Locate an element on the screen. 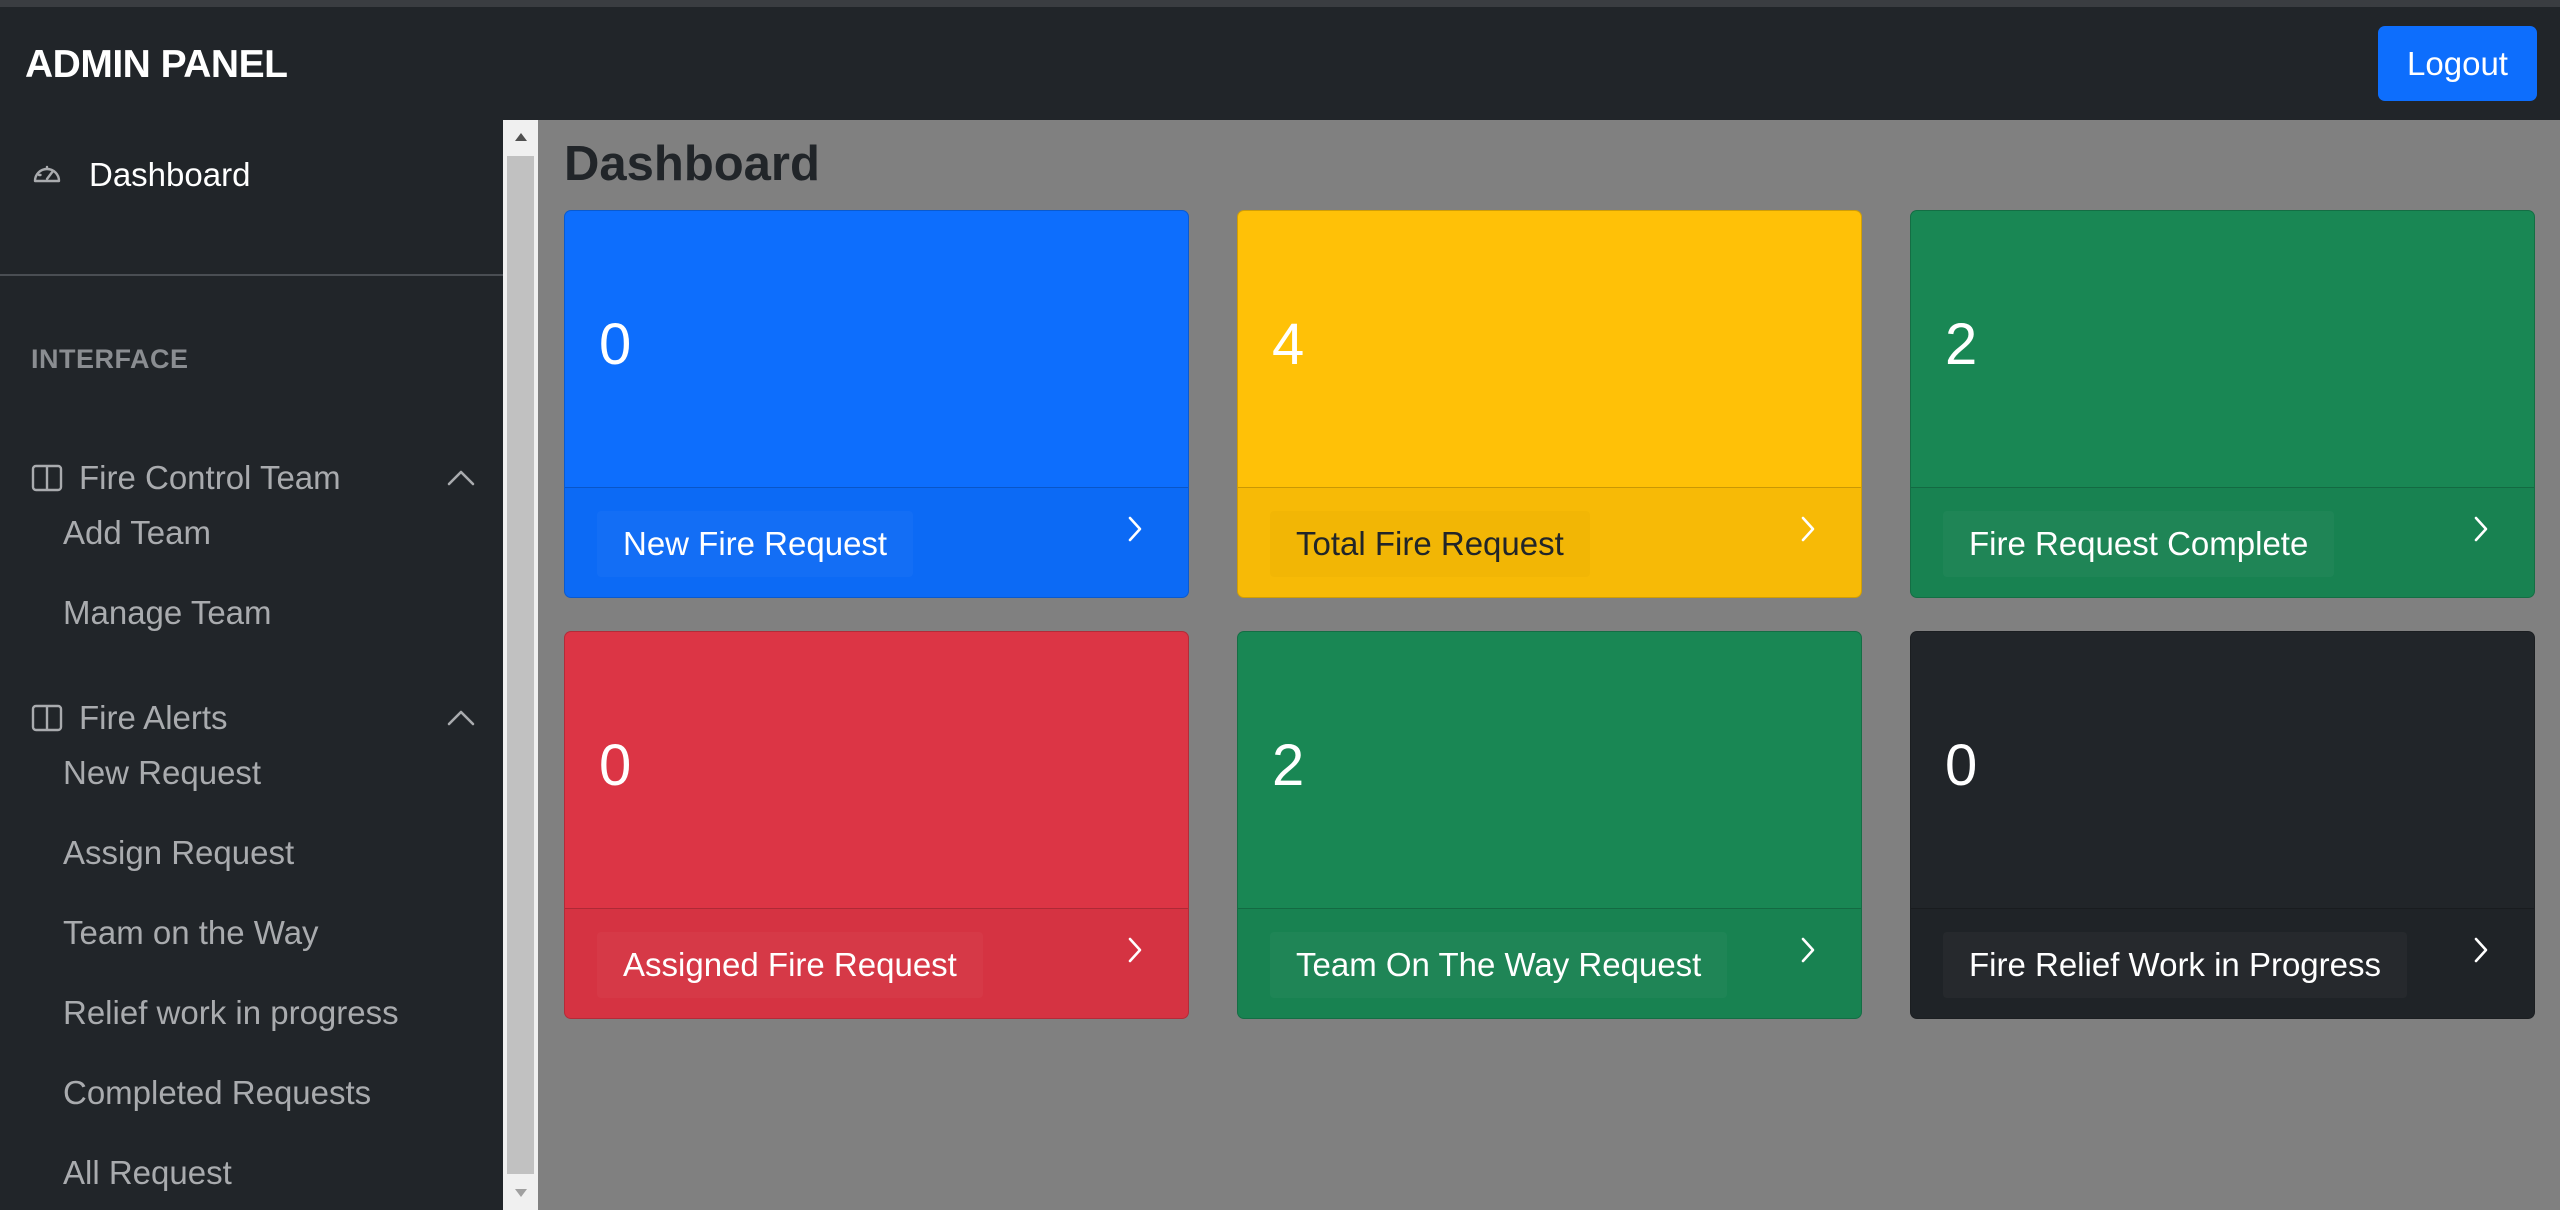 This screenshot has height=1210, width=2560. stat-card-fire-request-complete: 2 Fire Request Complete is located at coordinates (2222, 404).